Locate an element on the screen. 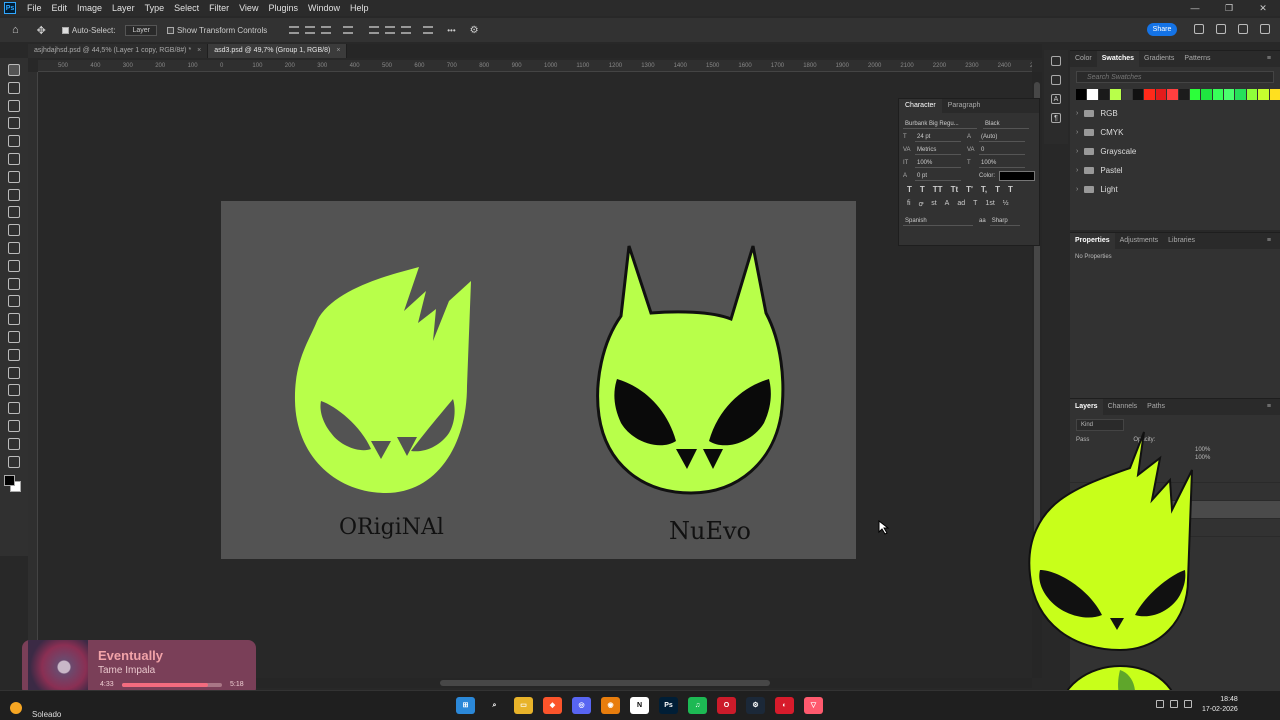  history-brush-tool-icon is located at coordinates (14, 265).